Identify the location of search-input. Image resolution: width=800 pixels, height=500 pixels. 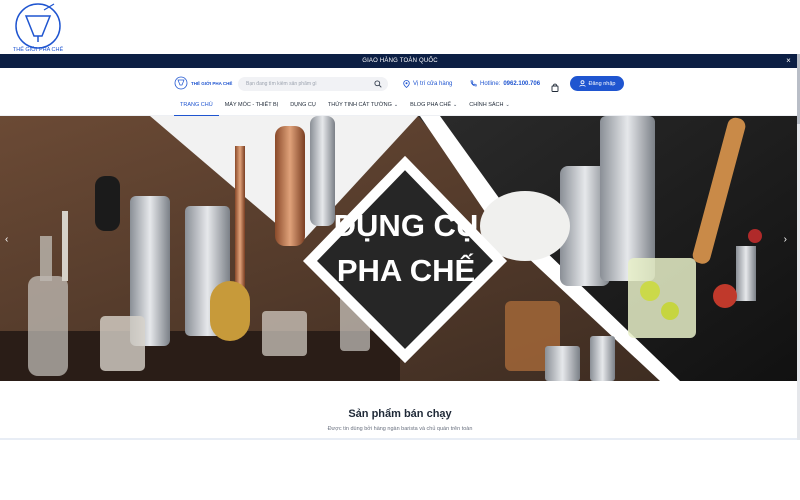
(308, 84).